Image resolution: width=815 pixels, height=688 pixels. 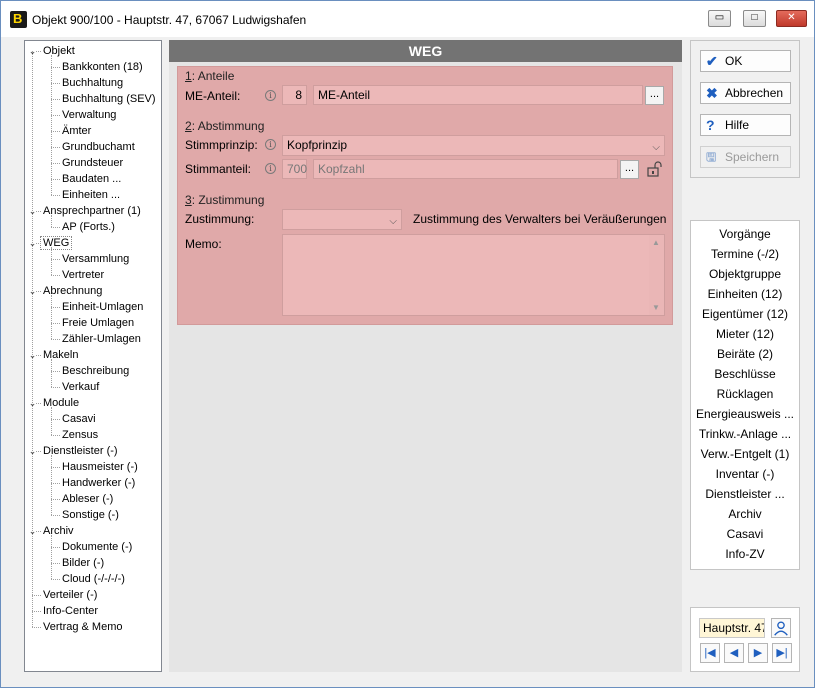 What do you see at coordinates (745, 157) in the screenshot?
I see `save-button: 🖫 Speichern` at bounding box center [745, 157].